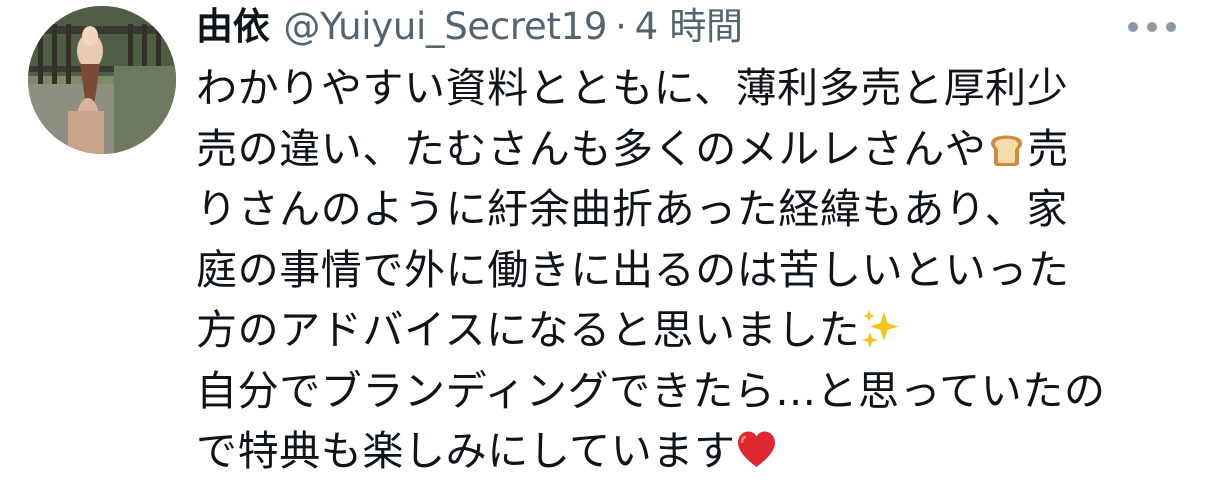 The height and width of the screenshot is (503, 1206). What do you see at coordinates (632, 209) in the screenshot?
I see `tweet-text-segment: りさんのように紆余曲折あった経緯もあり、家` at bounding box center [632, 209].